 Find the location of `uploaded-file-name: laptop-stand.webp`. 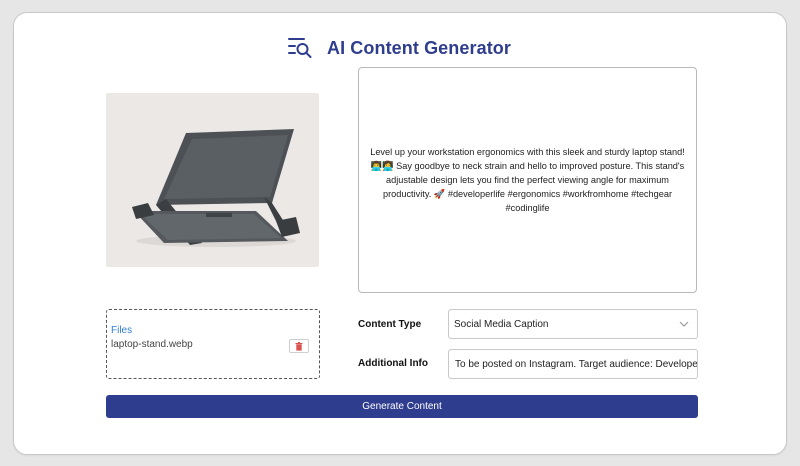

uploaded-file-name: laptop-stand.webp is located at coordinates (152, 344).